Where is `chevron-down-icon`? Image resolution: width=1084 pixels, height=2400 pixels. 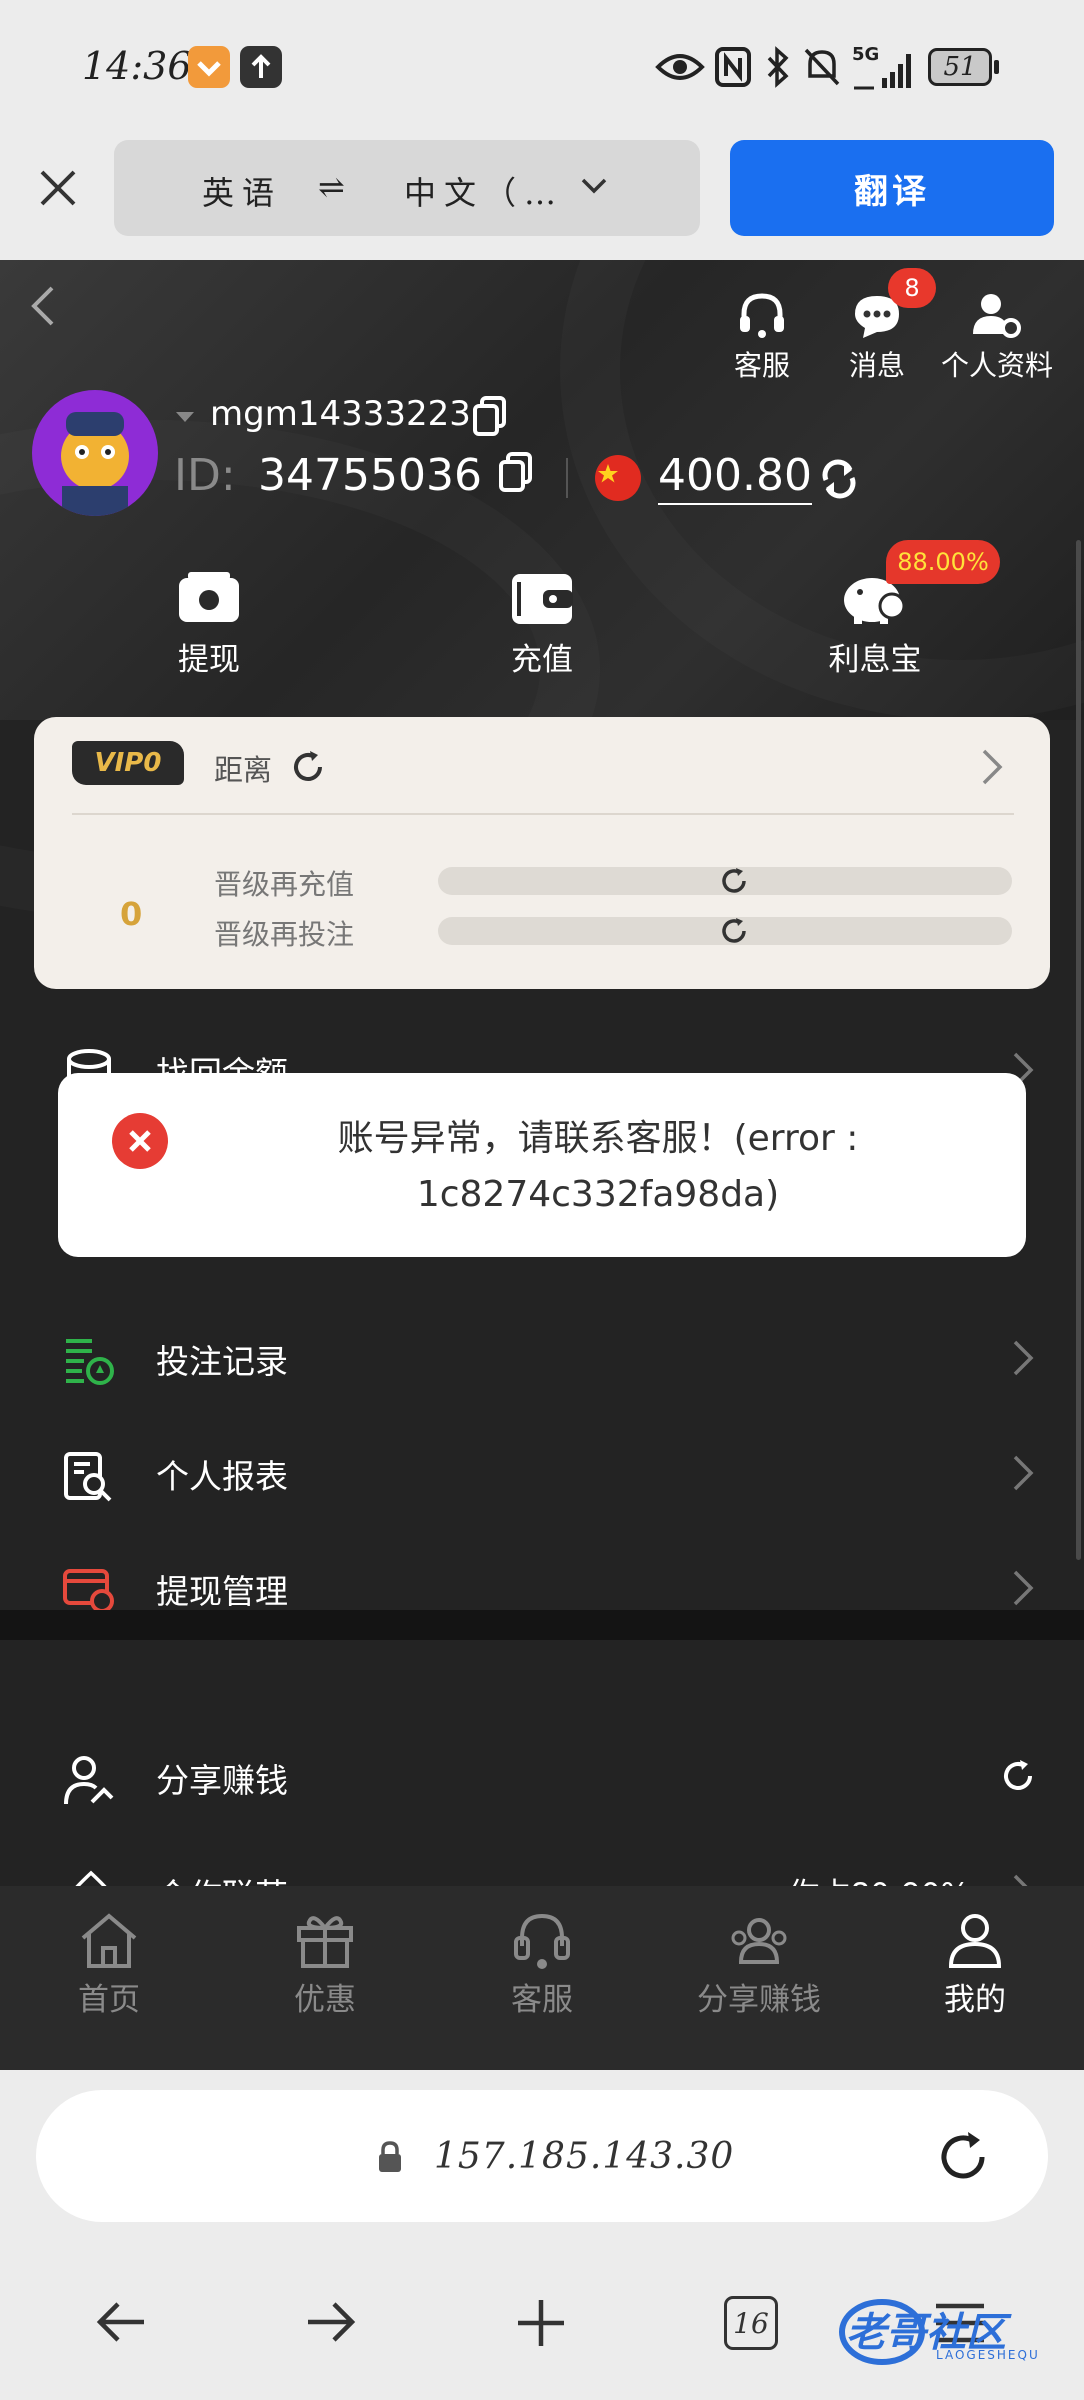 chevron-down-icon is located at coordinates (594, 186).